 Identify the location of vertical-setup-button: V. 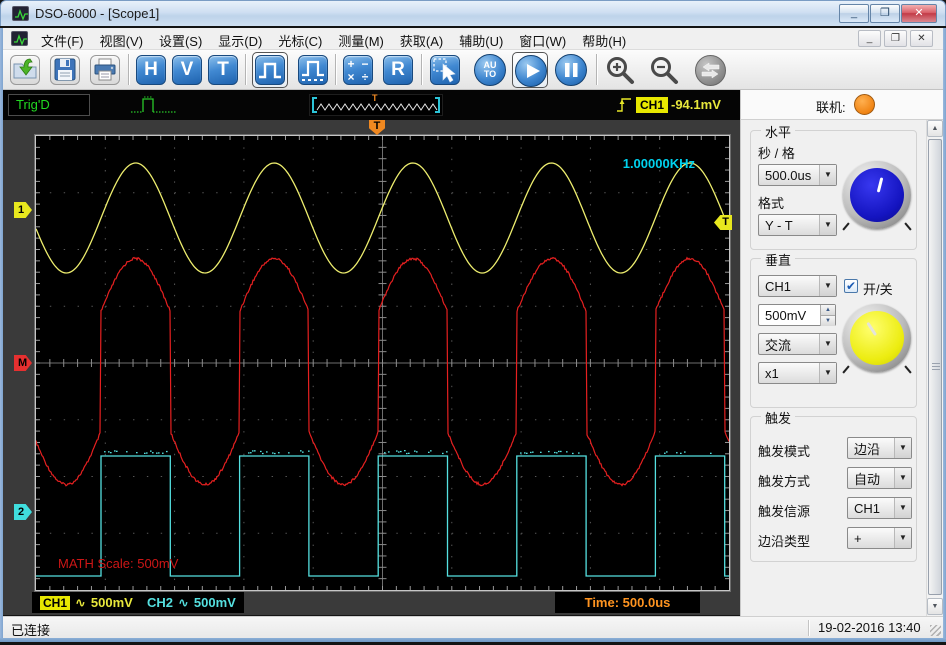
(187, 70).